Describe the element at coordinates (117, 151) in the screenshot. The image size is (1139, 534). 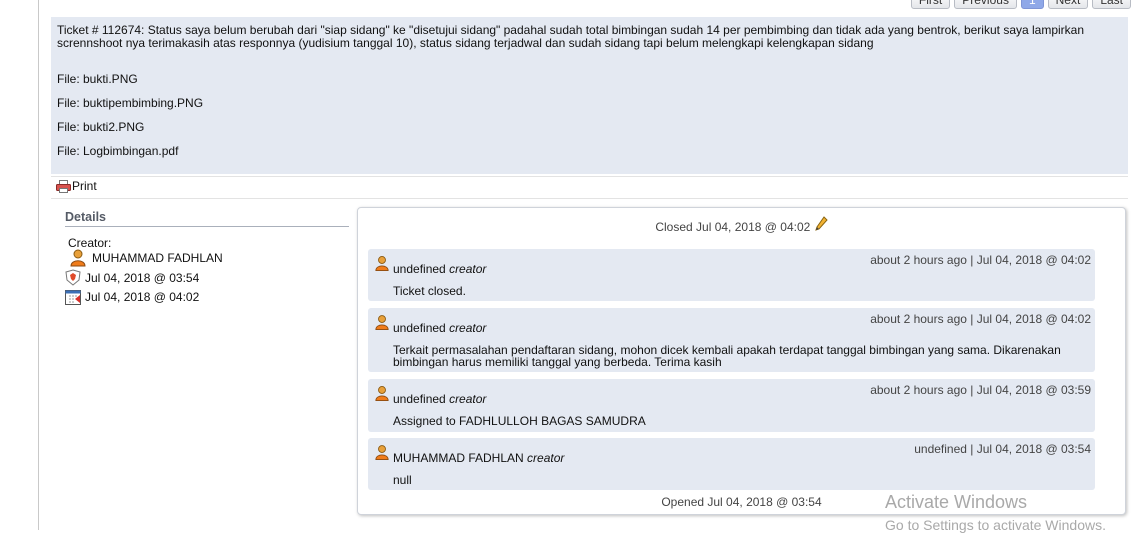
I see `attachment-link: File: Logbimbingan.pdf` at that location.